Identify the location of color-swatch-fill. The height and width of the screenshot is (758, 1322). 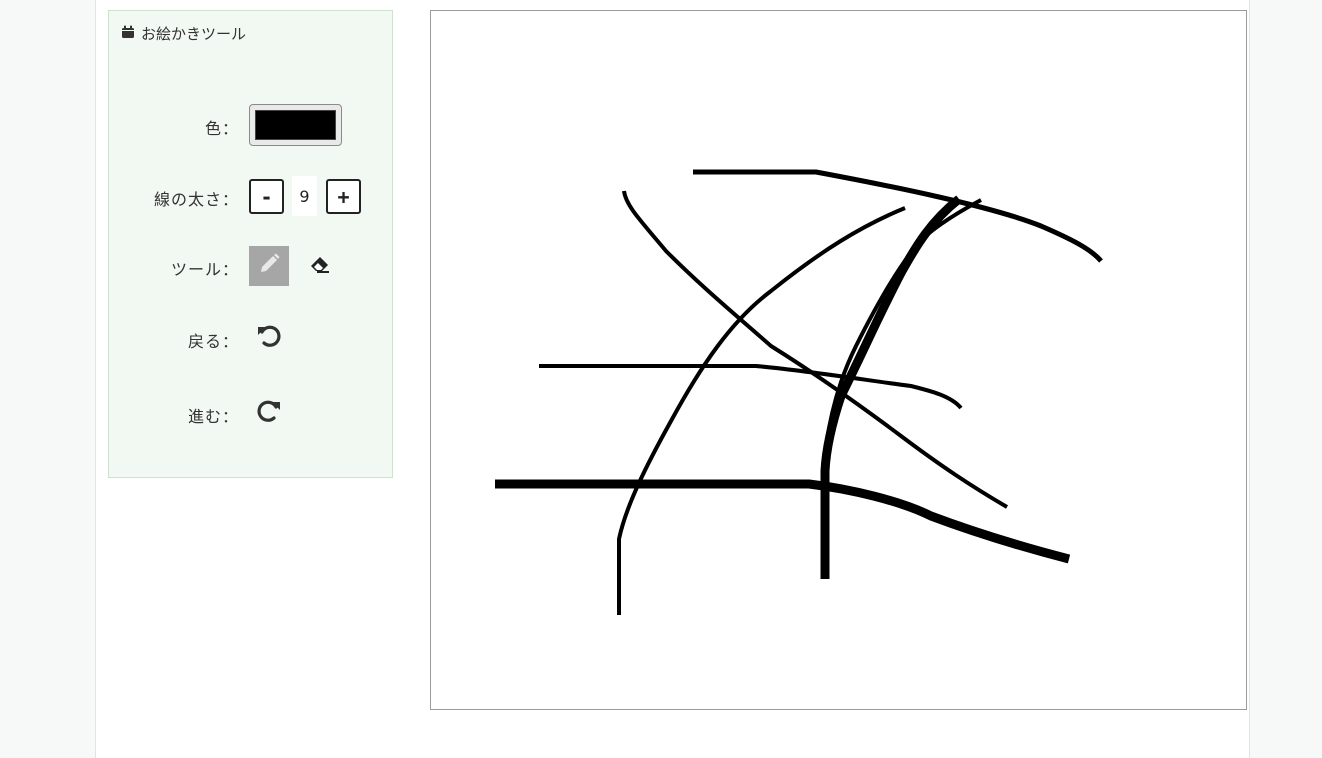
(295, 125).